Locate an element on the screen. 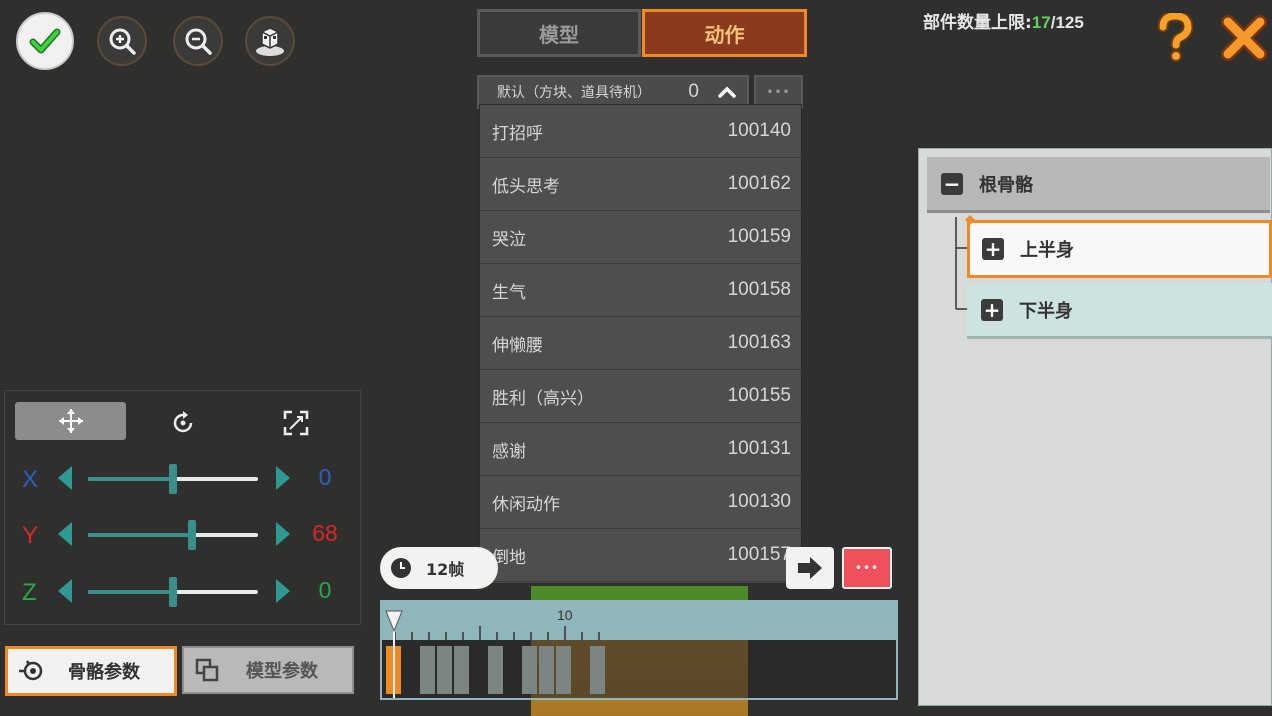 The image size is (1272, 716). close-button is located at coordinates (1244, 38).